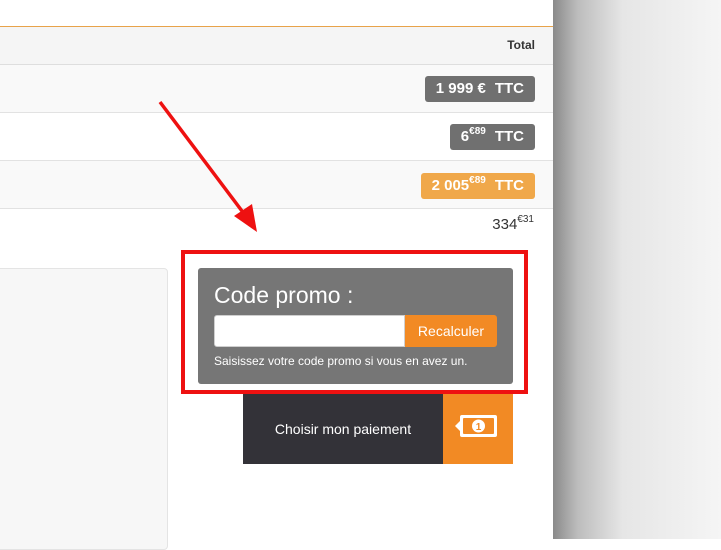 The width and height of the screenshot is (721, 550). Describe the element at coordinates (207, 166) in the screenshot. I see `annotation-arrow` at that location.